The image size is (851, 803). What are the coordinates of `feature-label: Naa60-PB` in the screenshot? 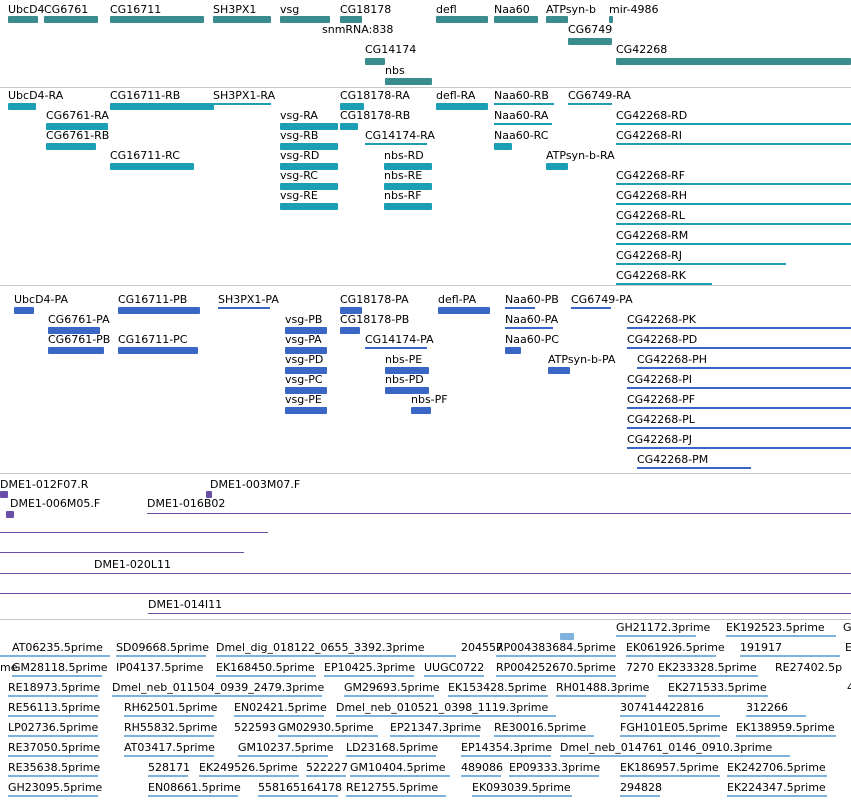 It's located at (532, 299).